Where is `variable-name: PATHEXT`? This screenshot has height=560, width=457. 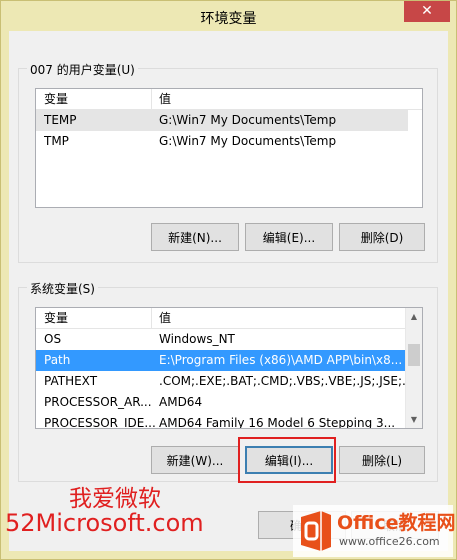
variable-name: PATHEXT is located at coordinates (71, 381).